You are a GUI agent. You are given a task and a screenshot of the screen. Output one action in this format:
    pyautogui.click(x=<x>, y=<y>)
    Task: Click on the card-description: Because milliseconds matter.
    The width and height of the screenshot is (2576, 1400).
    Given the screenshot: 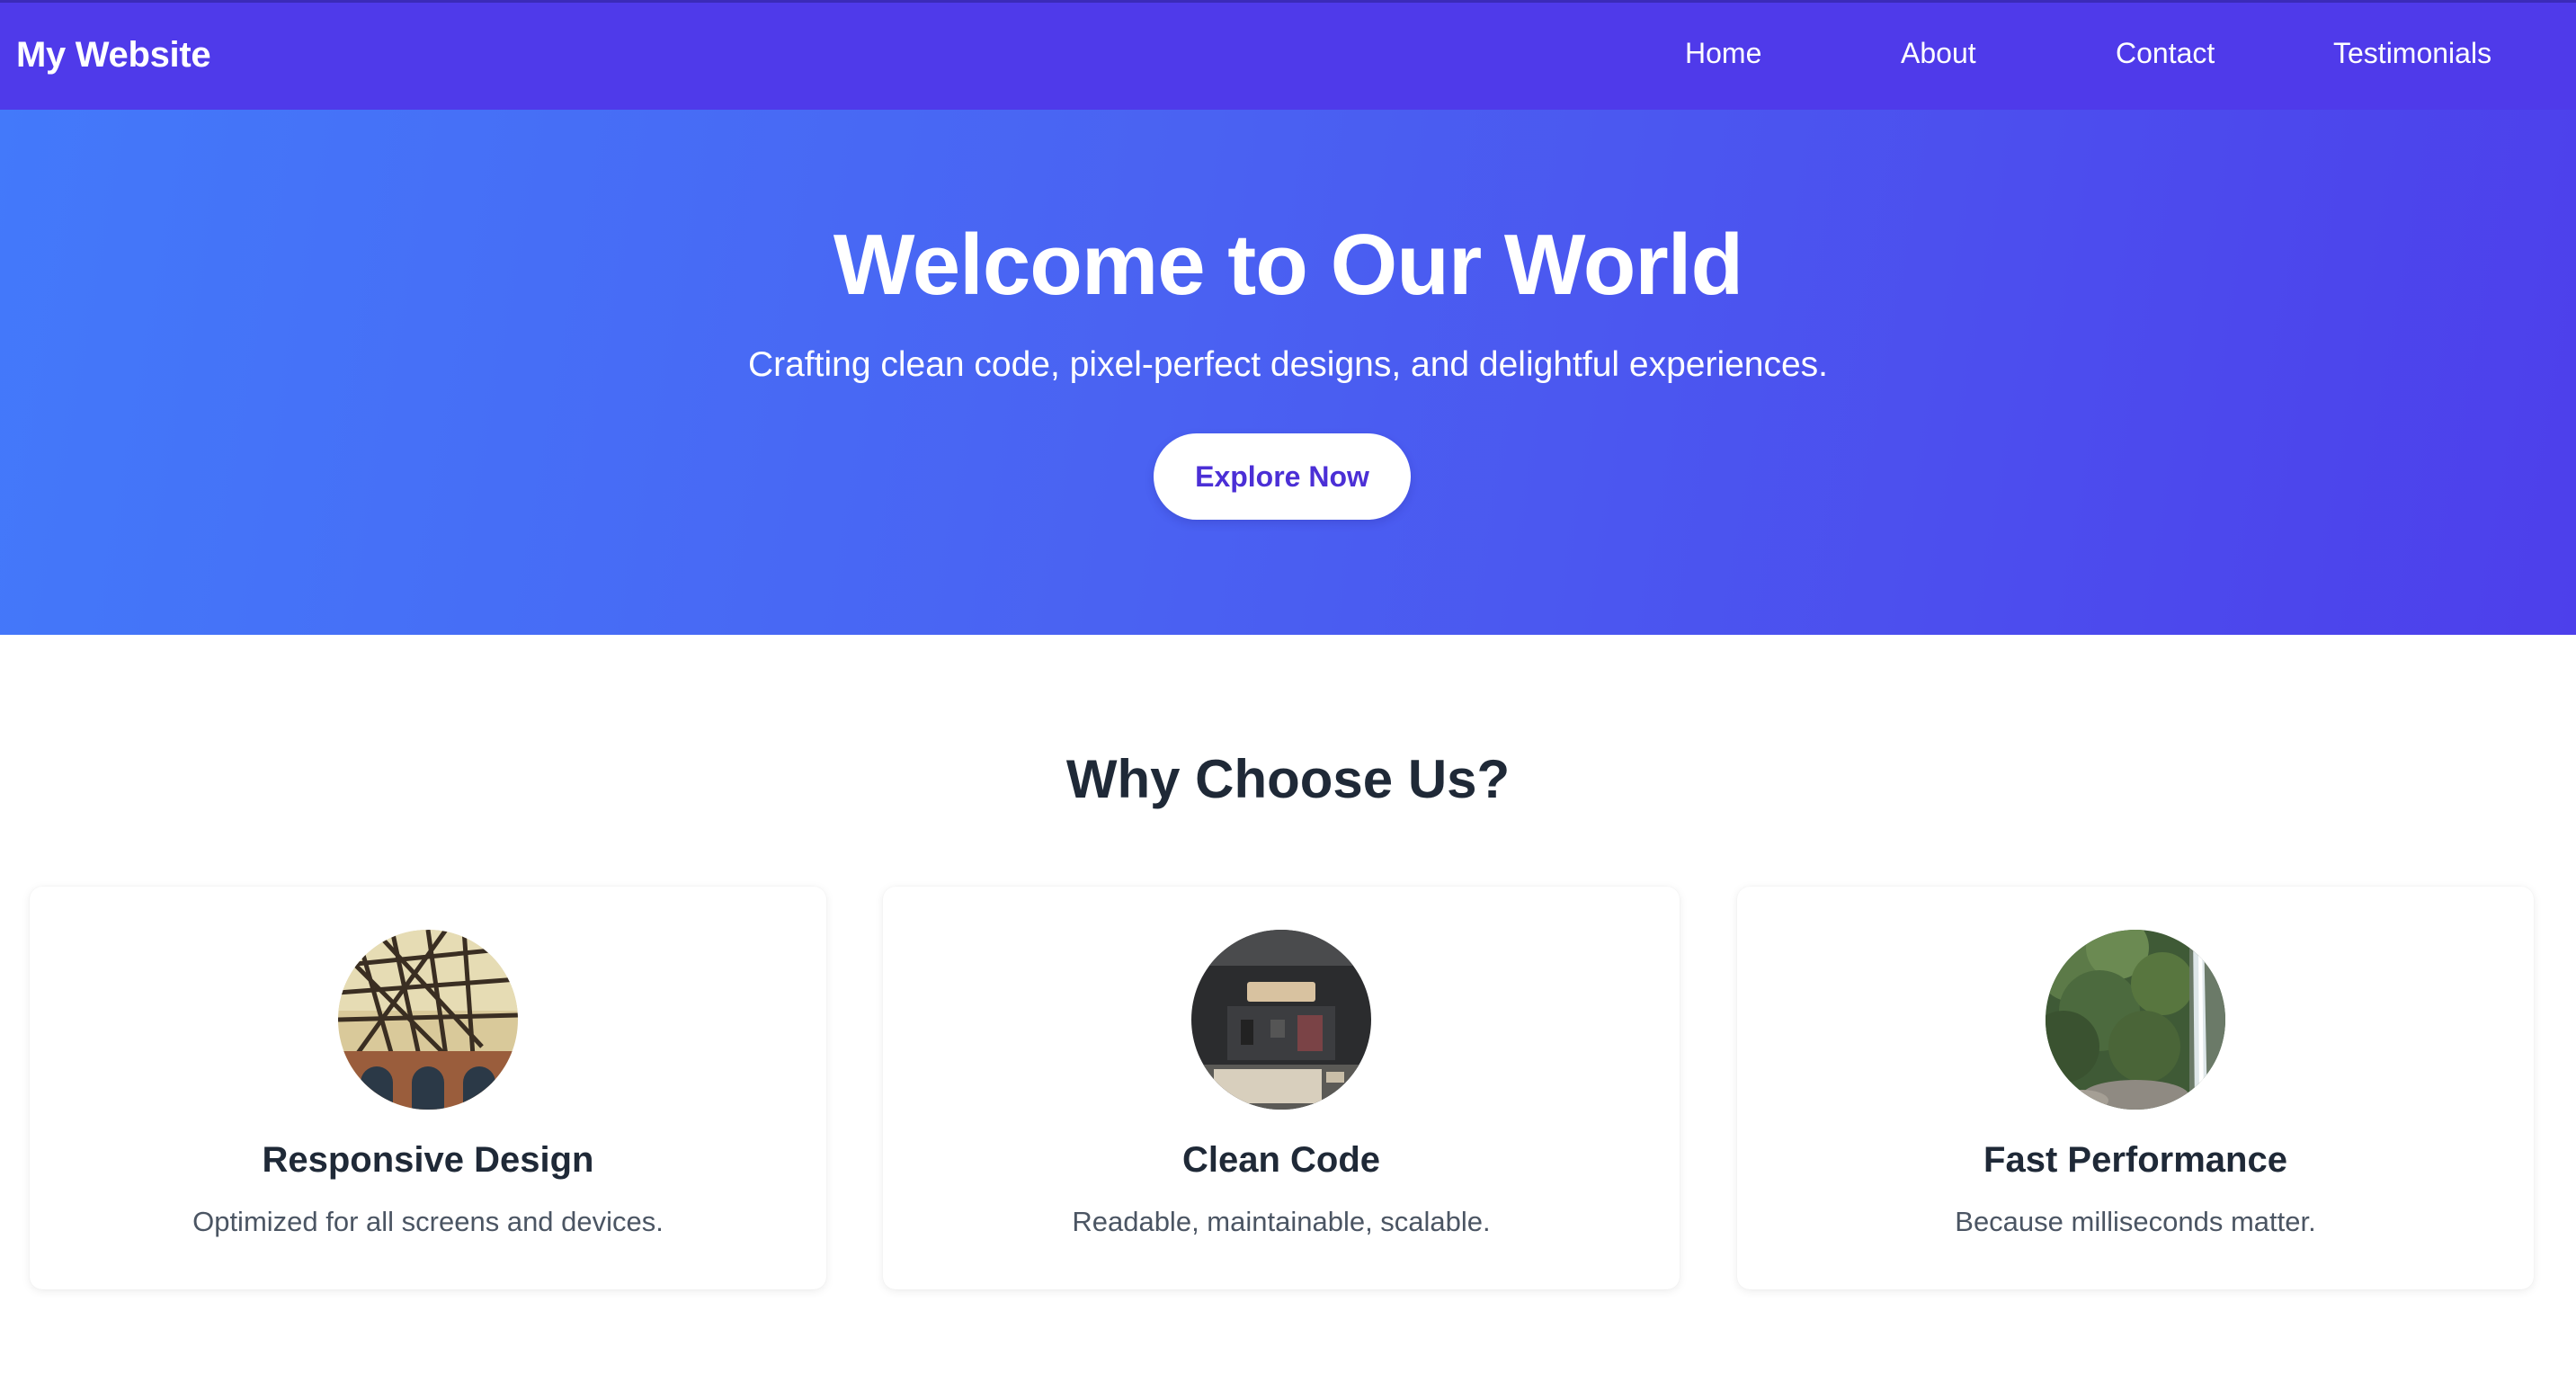 What is the action you would take?
    pyautogui.click(x=2136, y=1221)
    